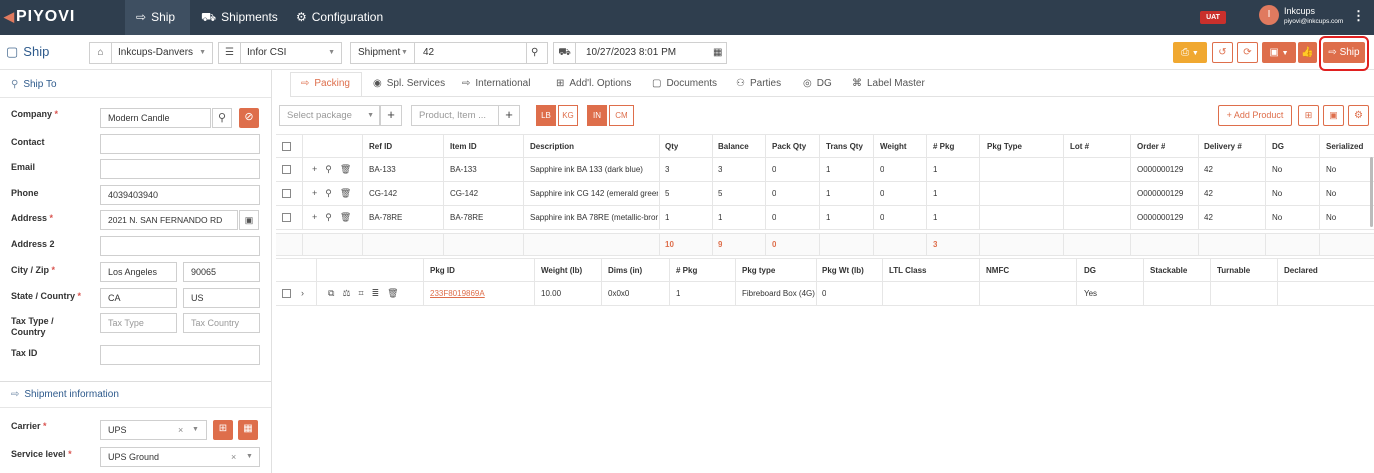 This screenshot has width=1374, height=473. What do you see at coordinates (1278, 146) in the screenshot?
I see `col-dg: DG` at bounding box center [1278, 146].